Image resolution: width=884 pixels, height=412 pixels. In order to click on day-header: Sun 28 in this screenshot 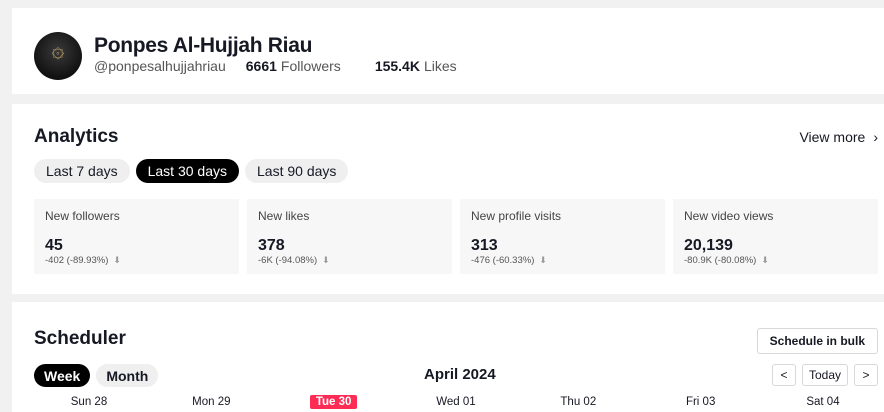, I will do `click(89, 402)`.